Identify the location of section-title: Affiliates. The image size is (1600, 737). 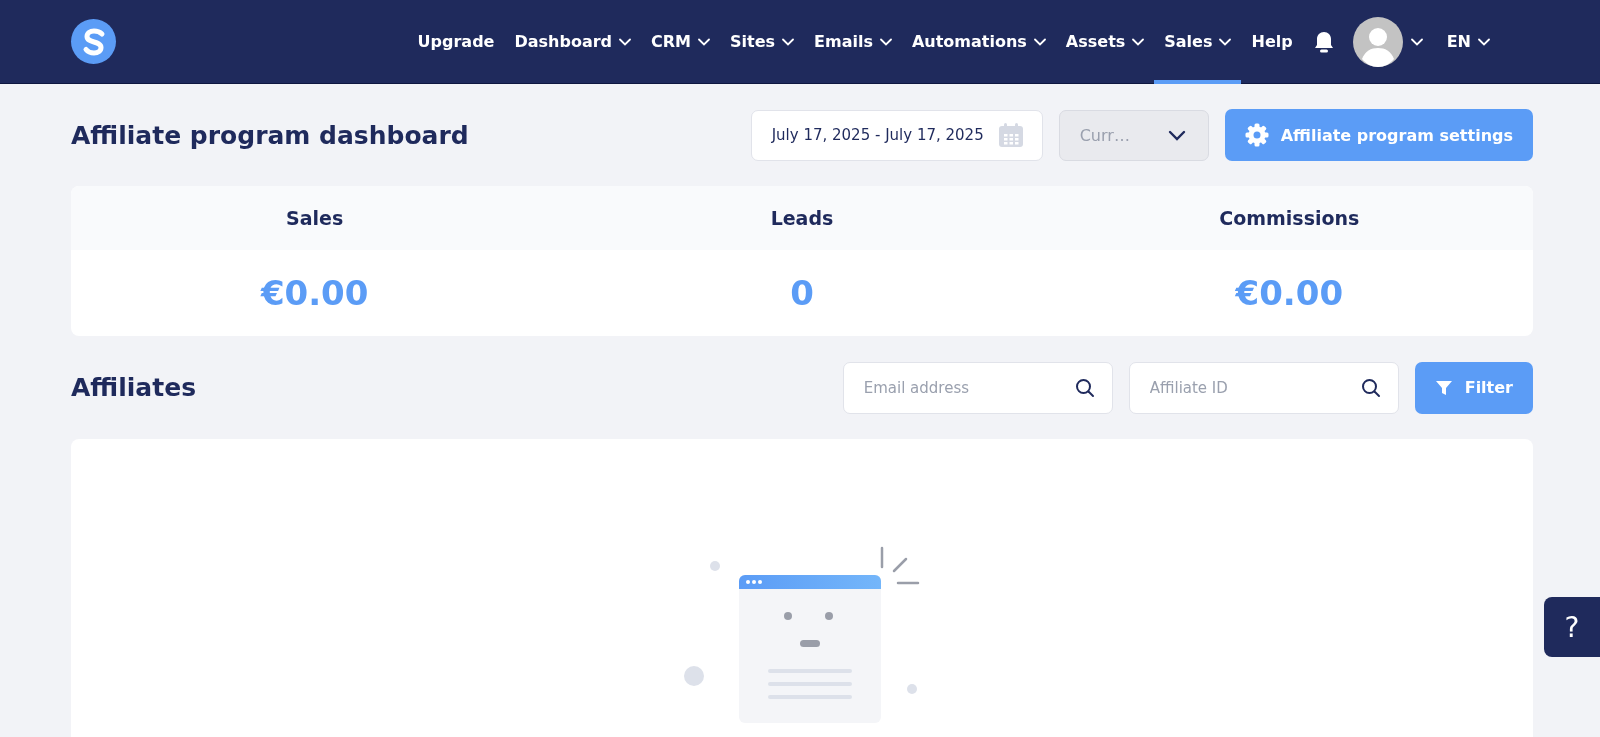
(134, 387).